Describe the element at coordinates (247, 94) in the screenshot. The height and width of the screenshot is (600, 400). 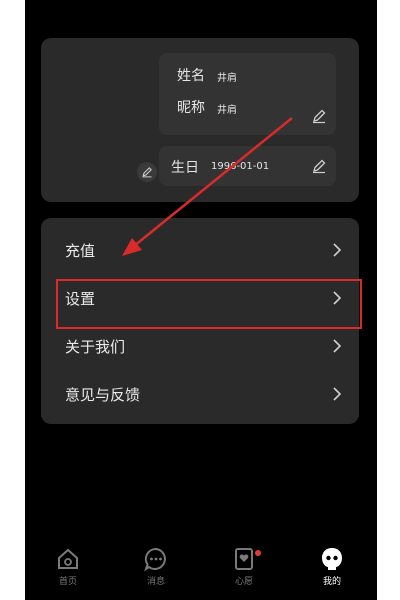
I see `name-info-box: 姓名 井肩 昵称 井肩` at that location.